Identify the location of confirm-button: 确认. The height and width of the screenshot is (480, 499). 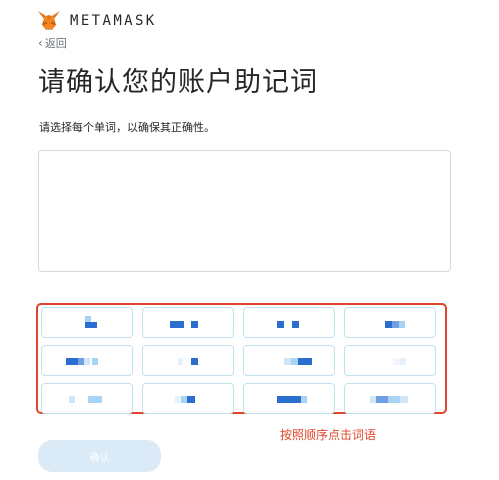
(99, 456).